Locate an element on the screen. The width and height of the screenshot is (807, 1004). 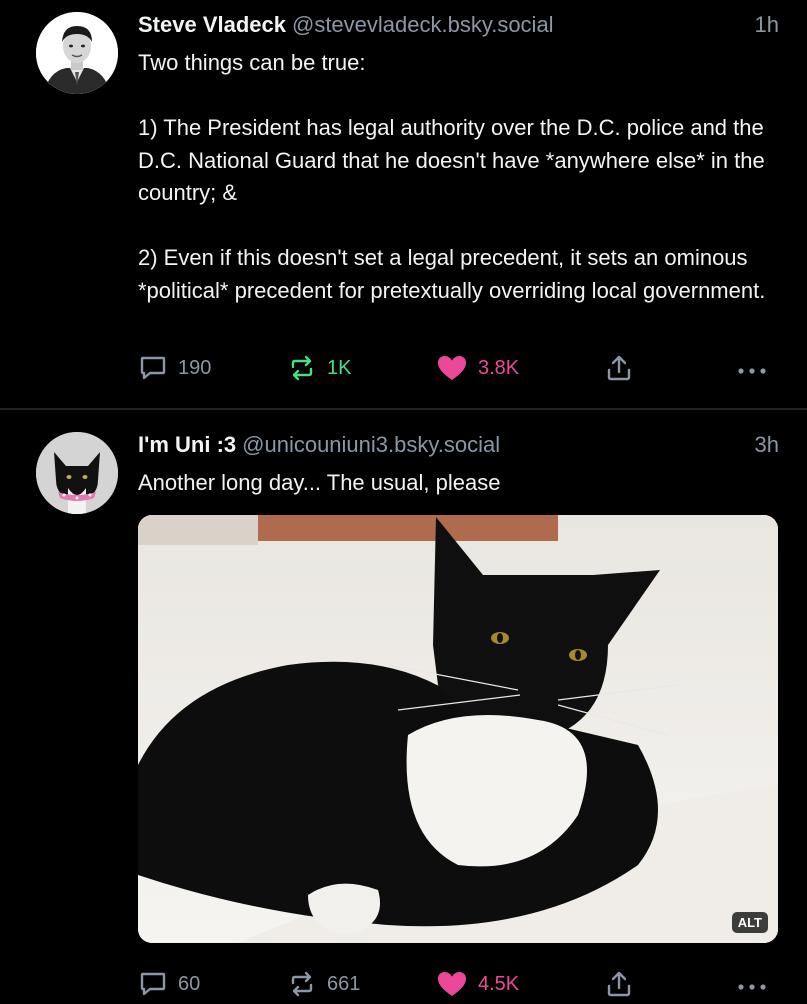
repost-count: 1K is located at coordinates (339, 367).